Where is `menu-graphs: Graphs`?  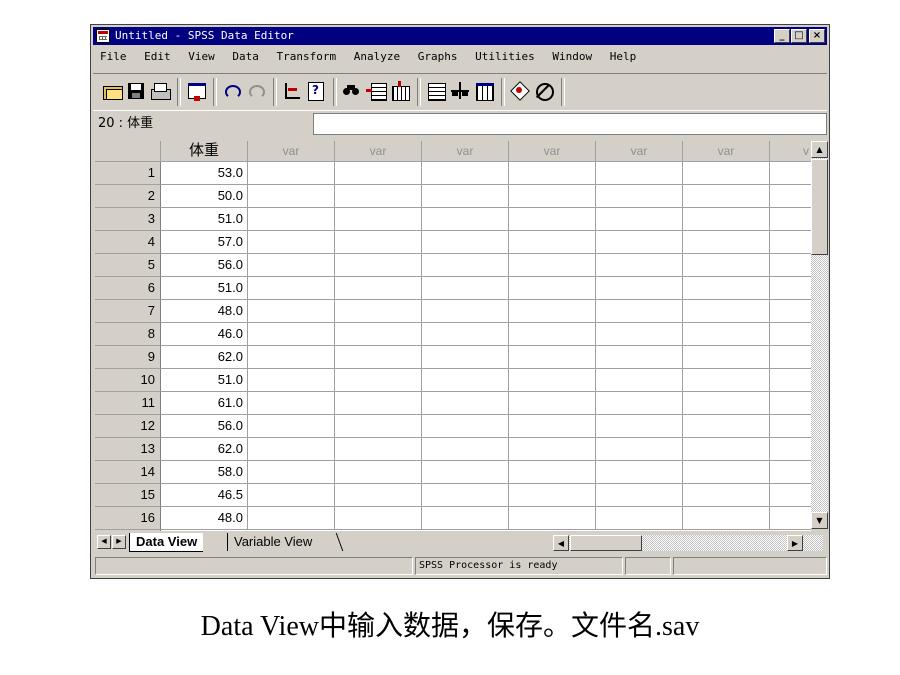
menu-graphs: Graphs is located at coordinates (438, 56).